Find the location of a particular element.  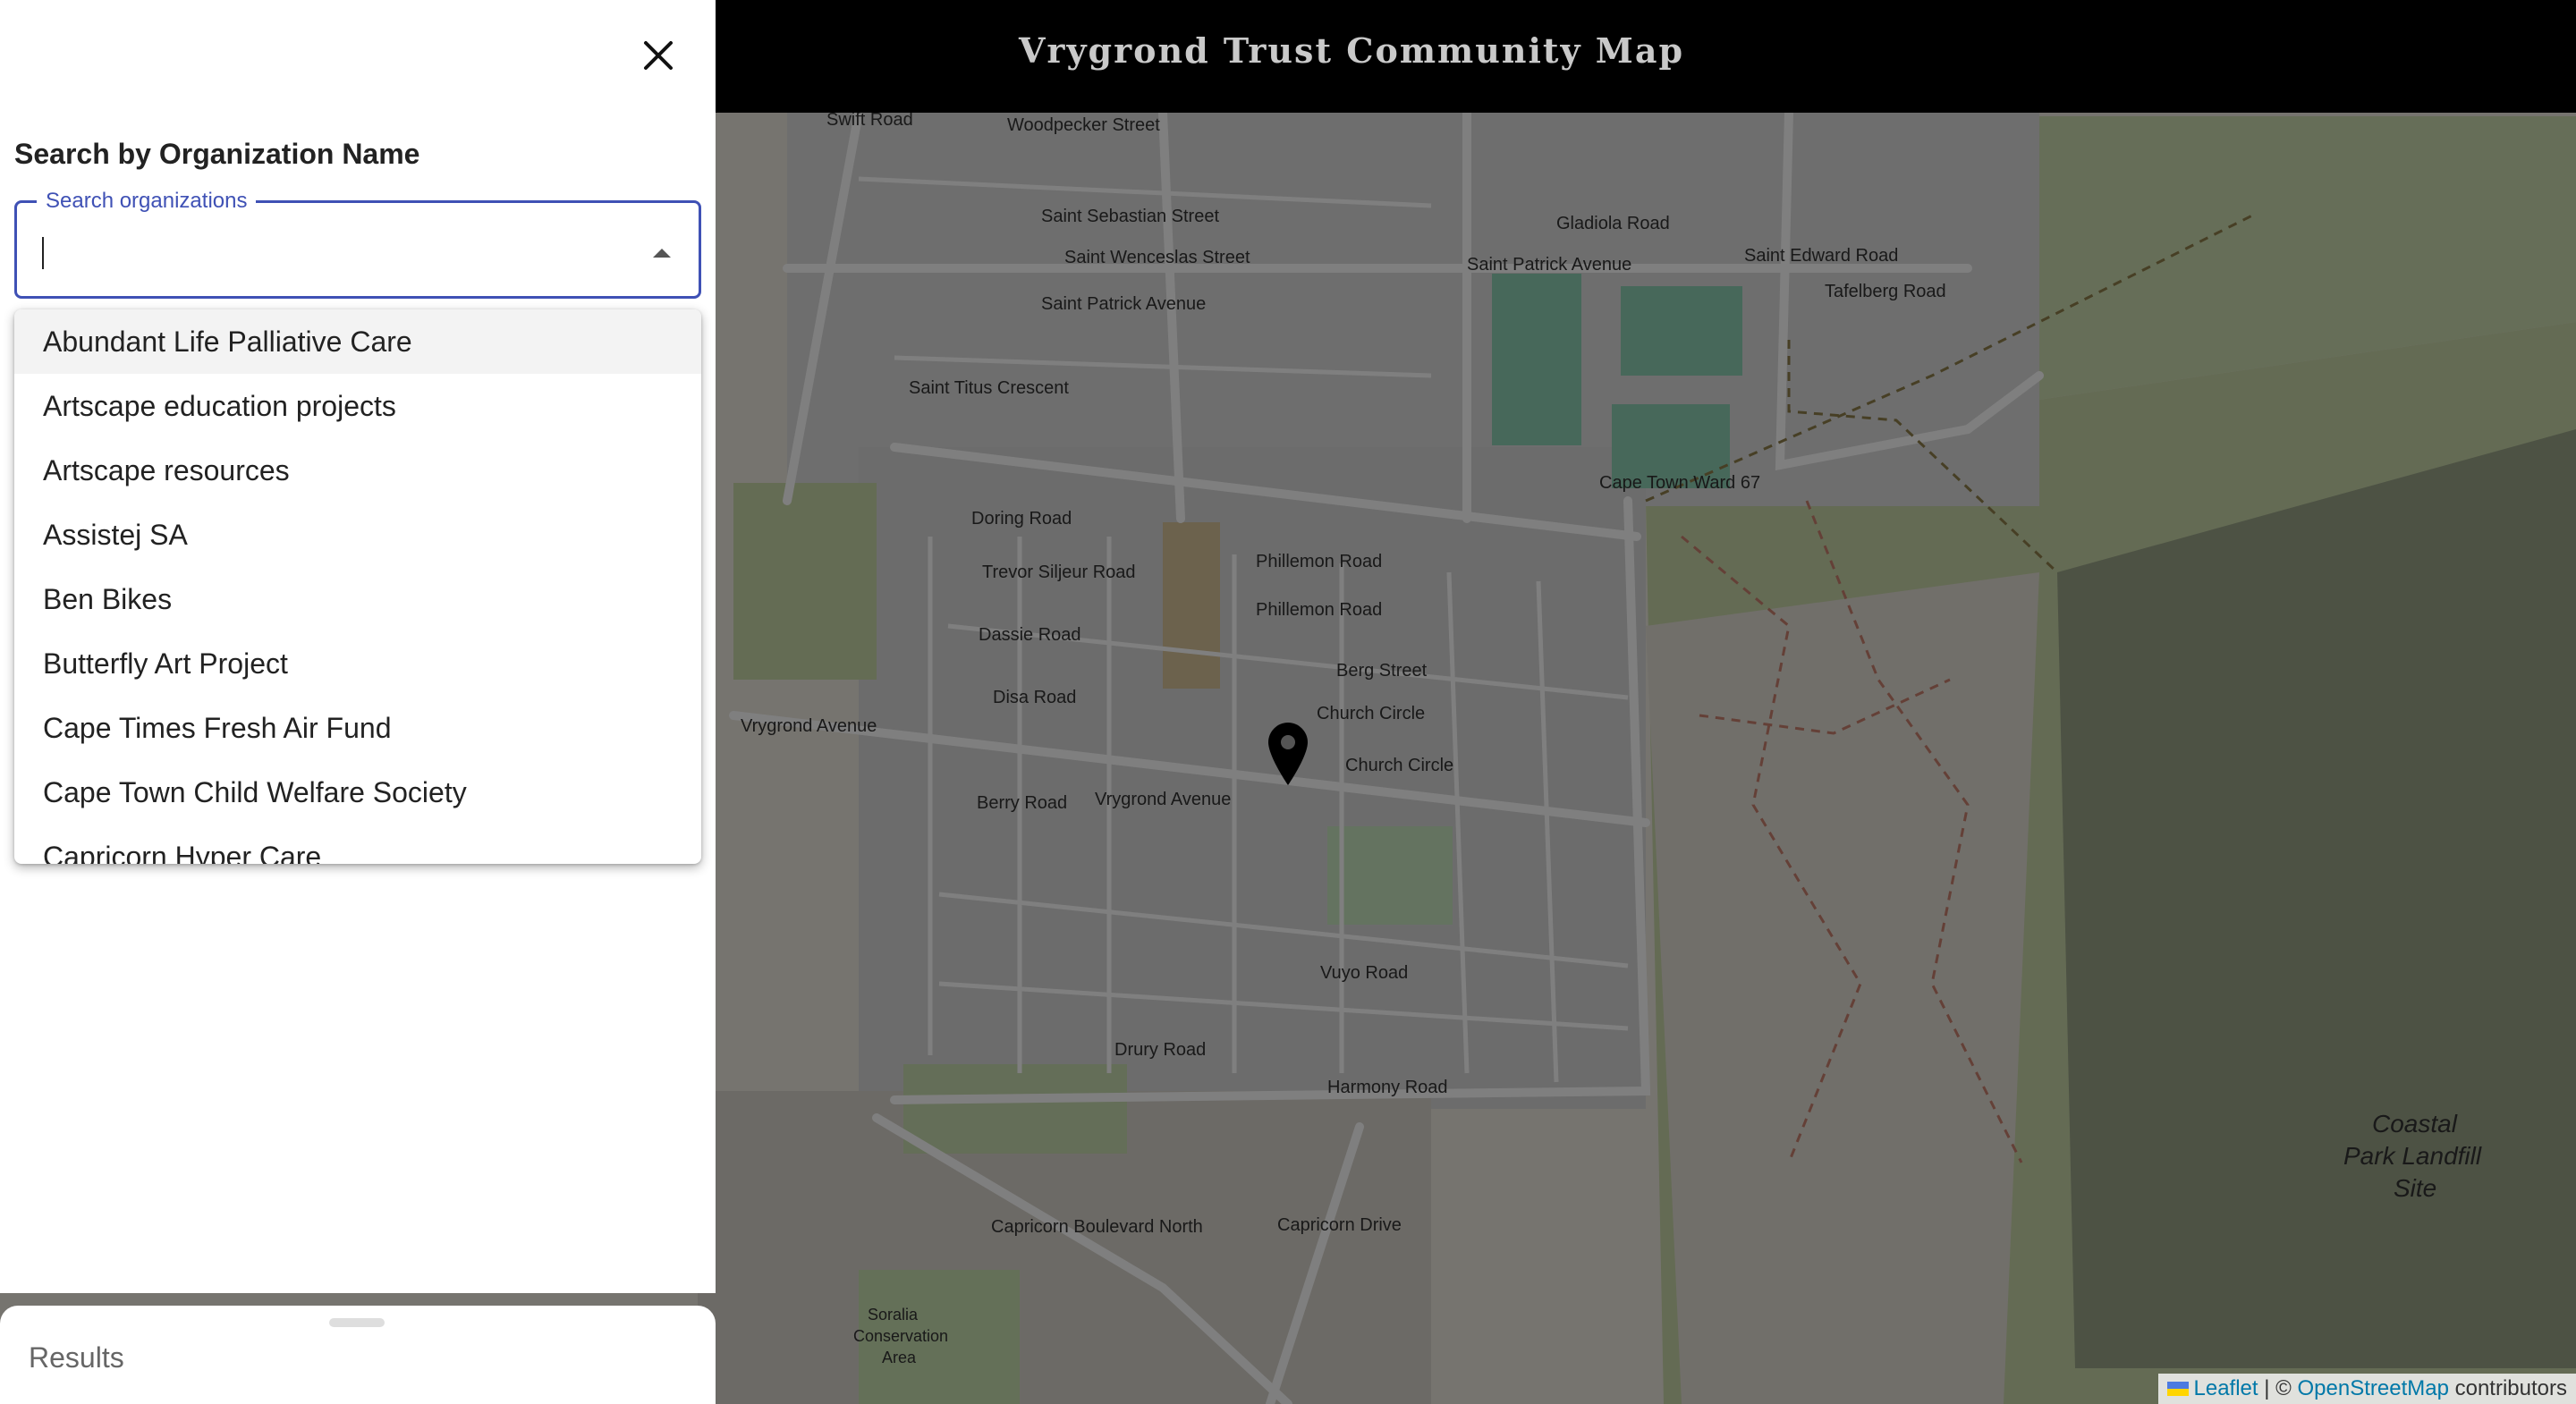

list-item: Artscape resources is located at coordinates (357, 471).